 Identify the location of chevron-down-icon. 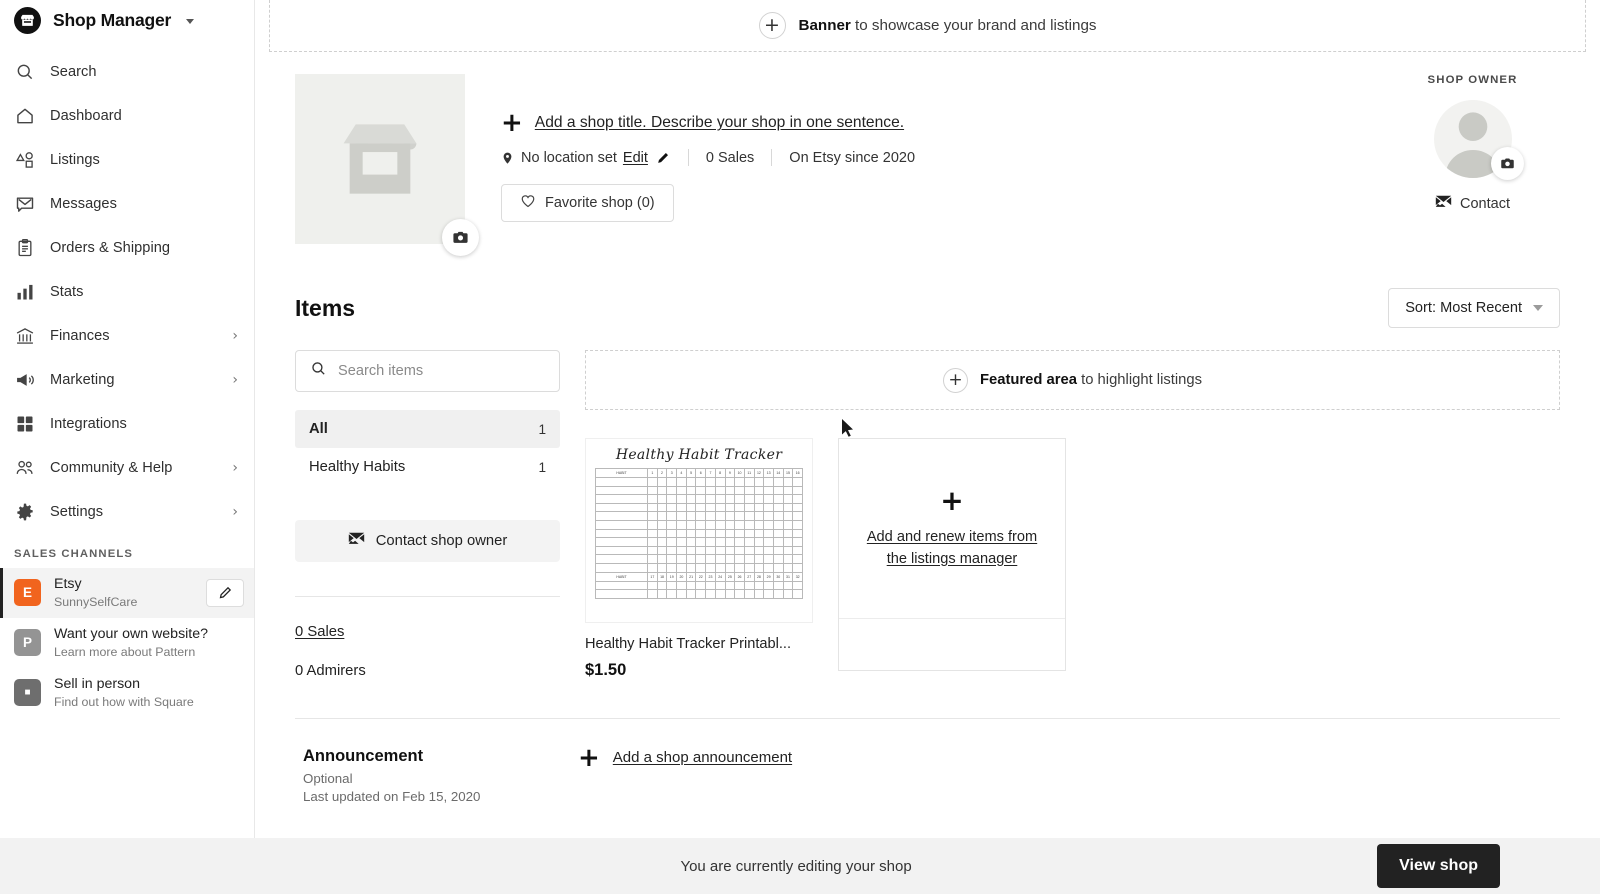
(190, 21).